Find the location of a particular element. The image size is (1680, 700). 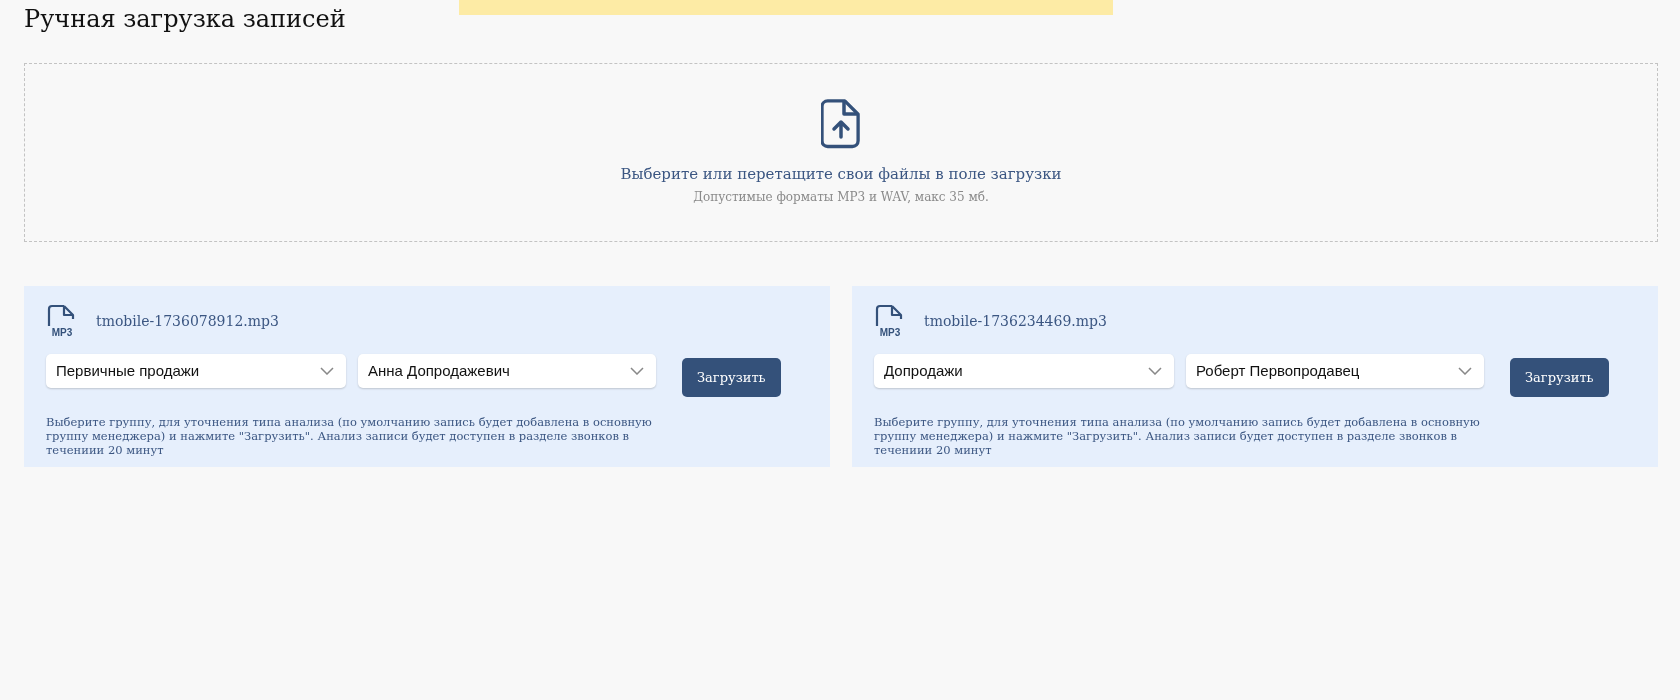

group-select: Допродажи is located at coordinates (1024, 371).